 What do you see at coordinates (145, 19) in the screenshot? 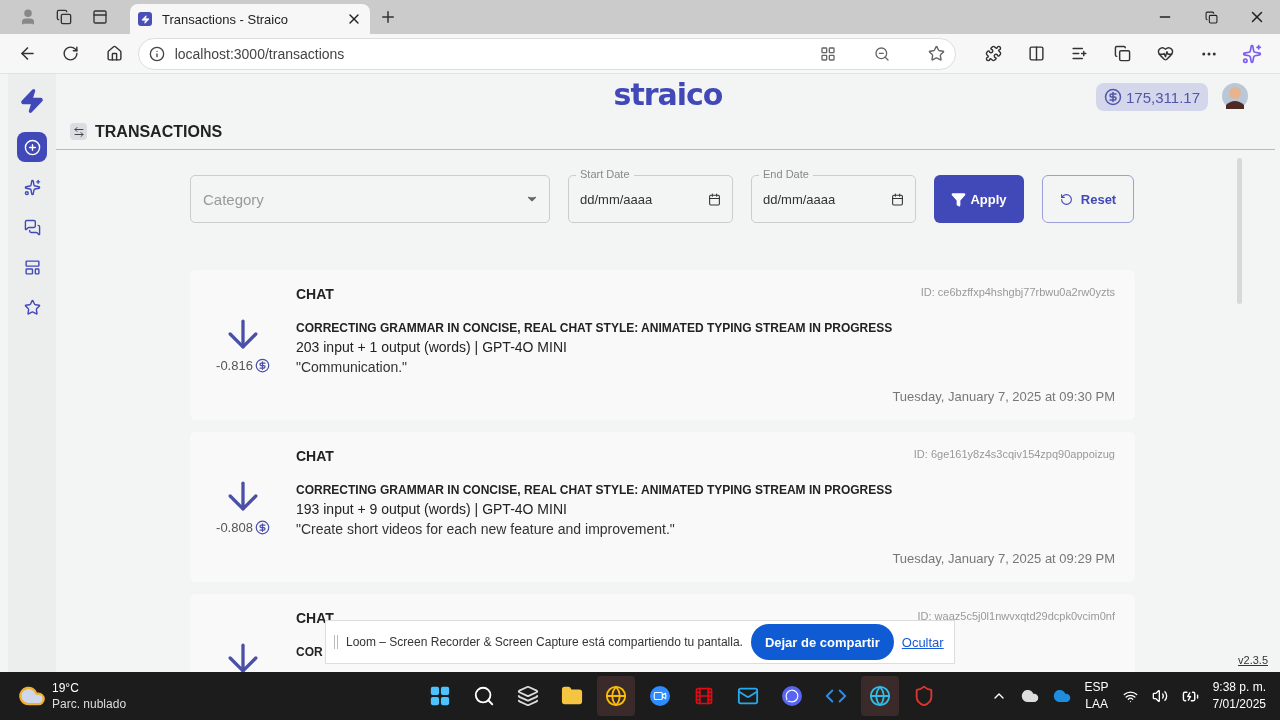
I see `bolt-icon` at bounding box center [145, 19].